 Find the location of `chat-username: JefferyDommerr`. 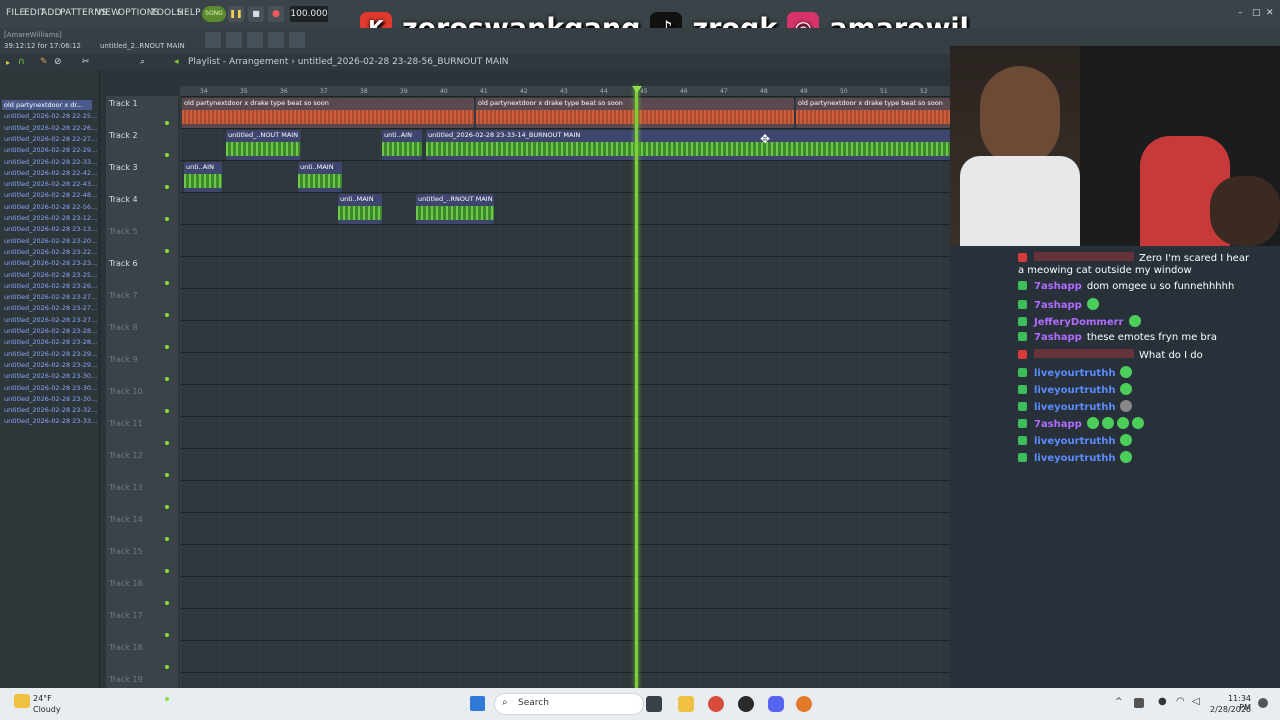

chat-username: JefferyDommerr is located at coordinates (1079, 322).